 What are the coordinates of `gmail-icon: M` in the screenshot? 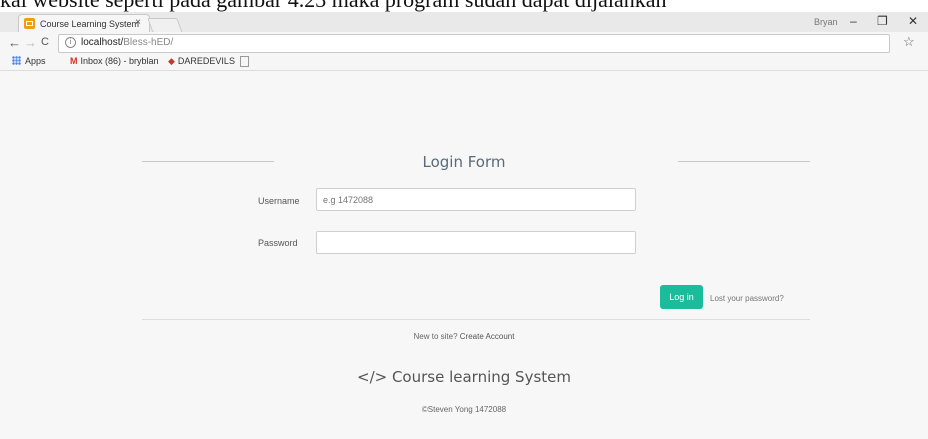 It's located at (74, 61).